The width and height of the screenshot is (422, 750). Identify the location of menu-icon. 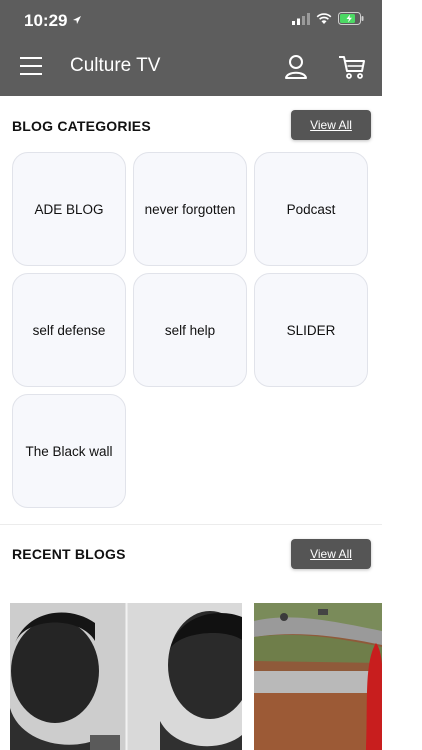
(31, 66).